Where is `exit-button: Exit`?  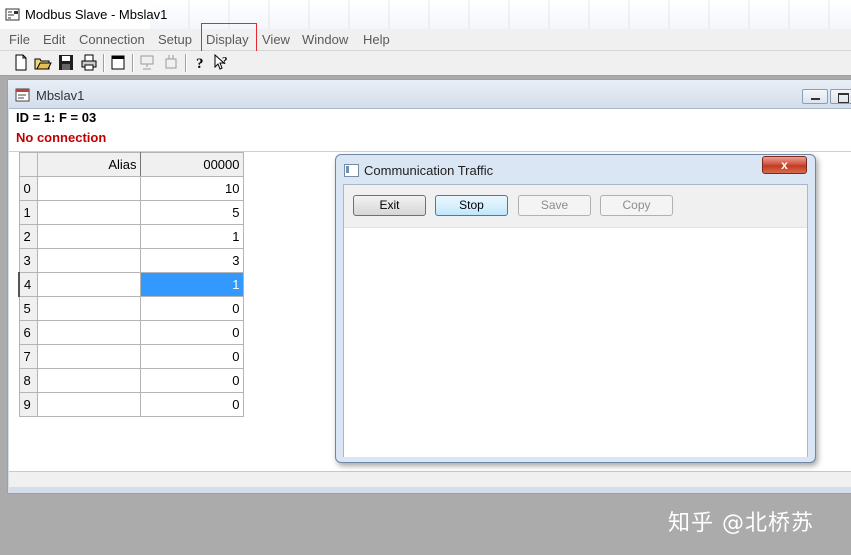 exit-button: Exit is located at coordinates (389, 205).